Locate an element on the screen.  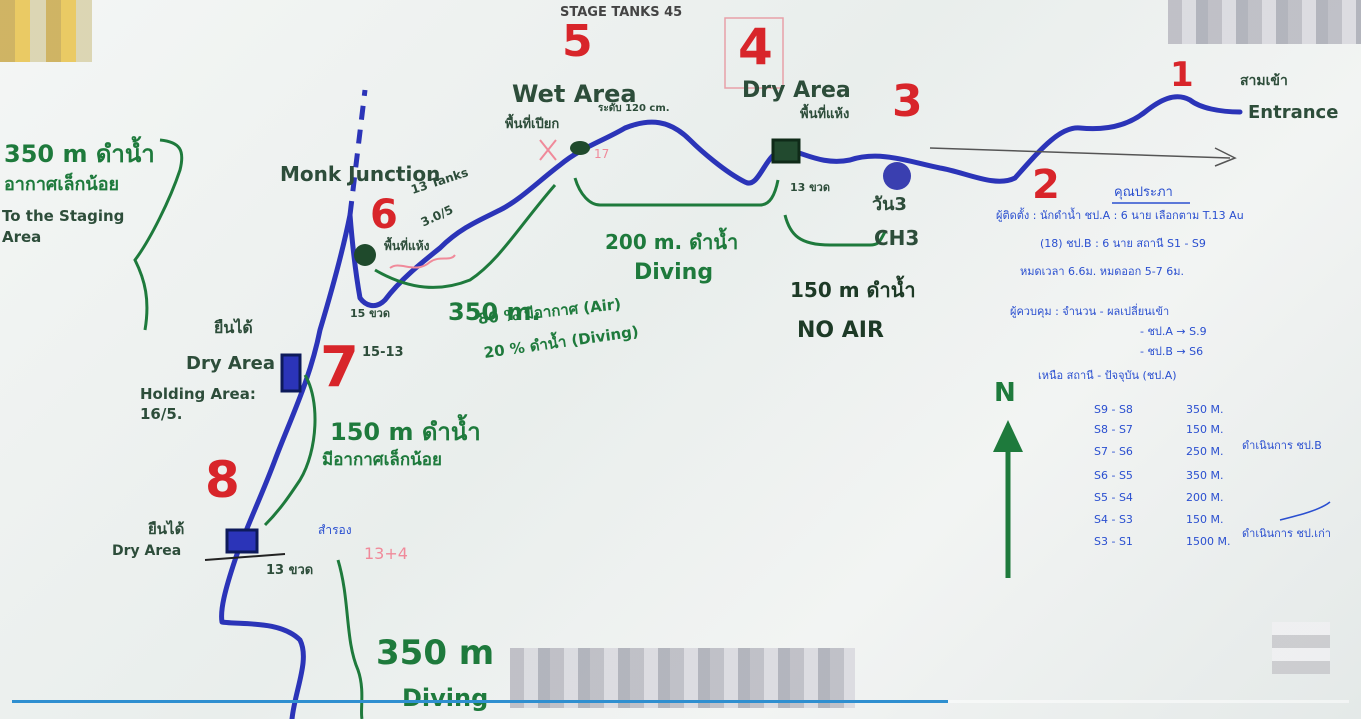
left-dry-area-label: Dry Area is located at coordinates (230, 363).